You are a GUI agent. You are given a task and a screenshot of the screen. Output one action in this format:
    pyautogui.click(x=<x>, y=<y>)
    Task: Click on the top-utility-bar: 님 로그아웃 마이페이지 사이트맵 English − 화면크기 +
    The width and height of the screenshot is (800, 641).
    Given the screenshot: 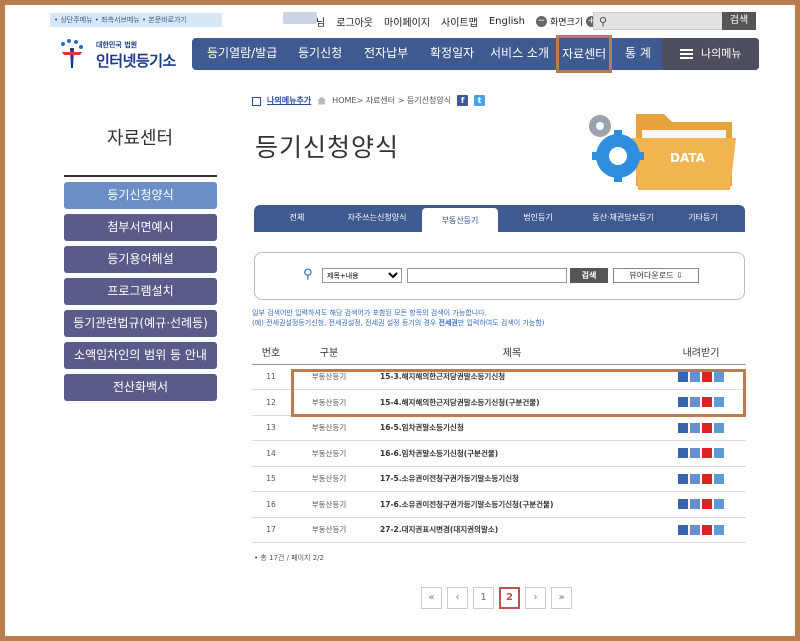 What is the action you would take?
    pyautogui.click(x=457, y=21)
    